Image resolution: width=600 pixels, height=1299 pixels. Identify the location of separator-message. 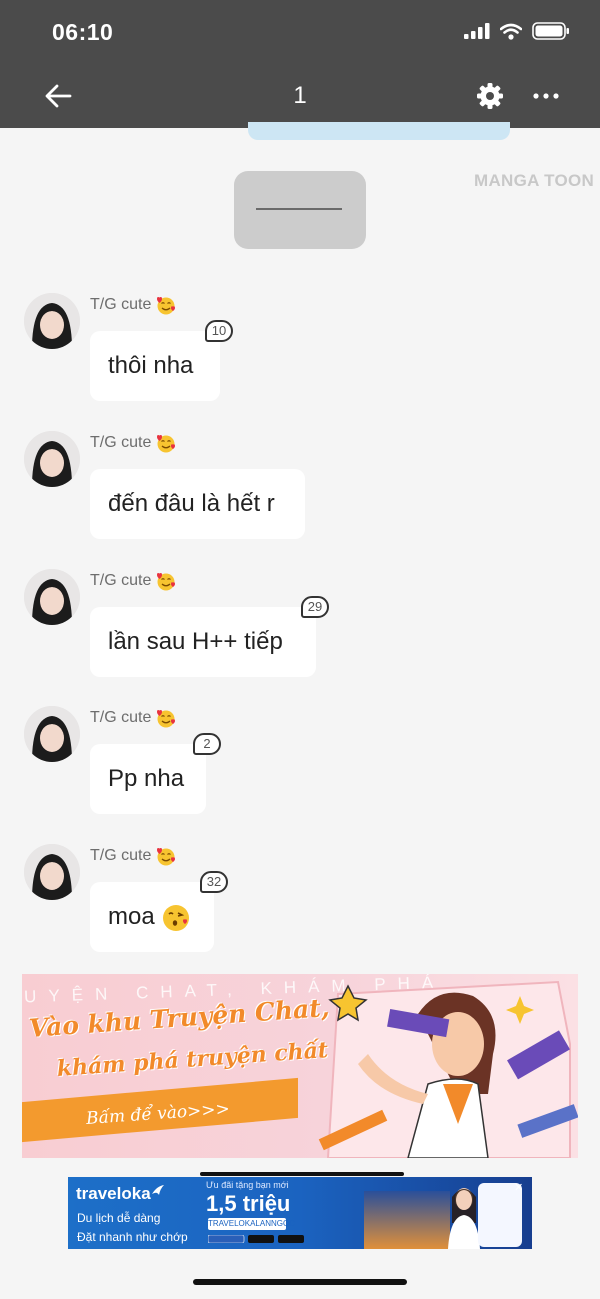
(300, 210).